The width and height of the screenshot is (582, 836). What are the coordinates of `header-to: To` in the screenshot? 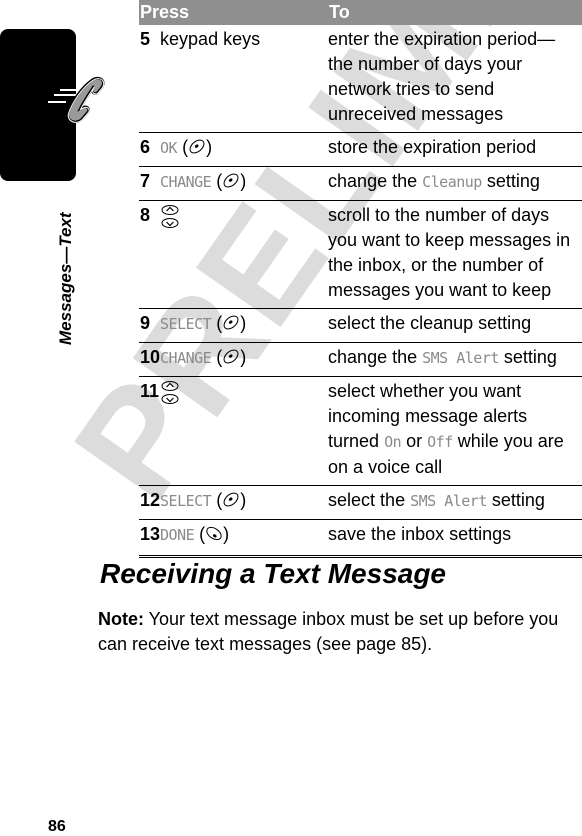 It's located at (455, 12).